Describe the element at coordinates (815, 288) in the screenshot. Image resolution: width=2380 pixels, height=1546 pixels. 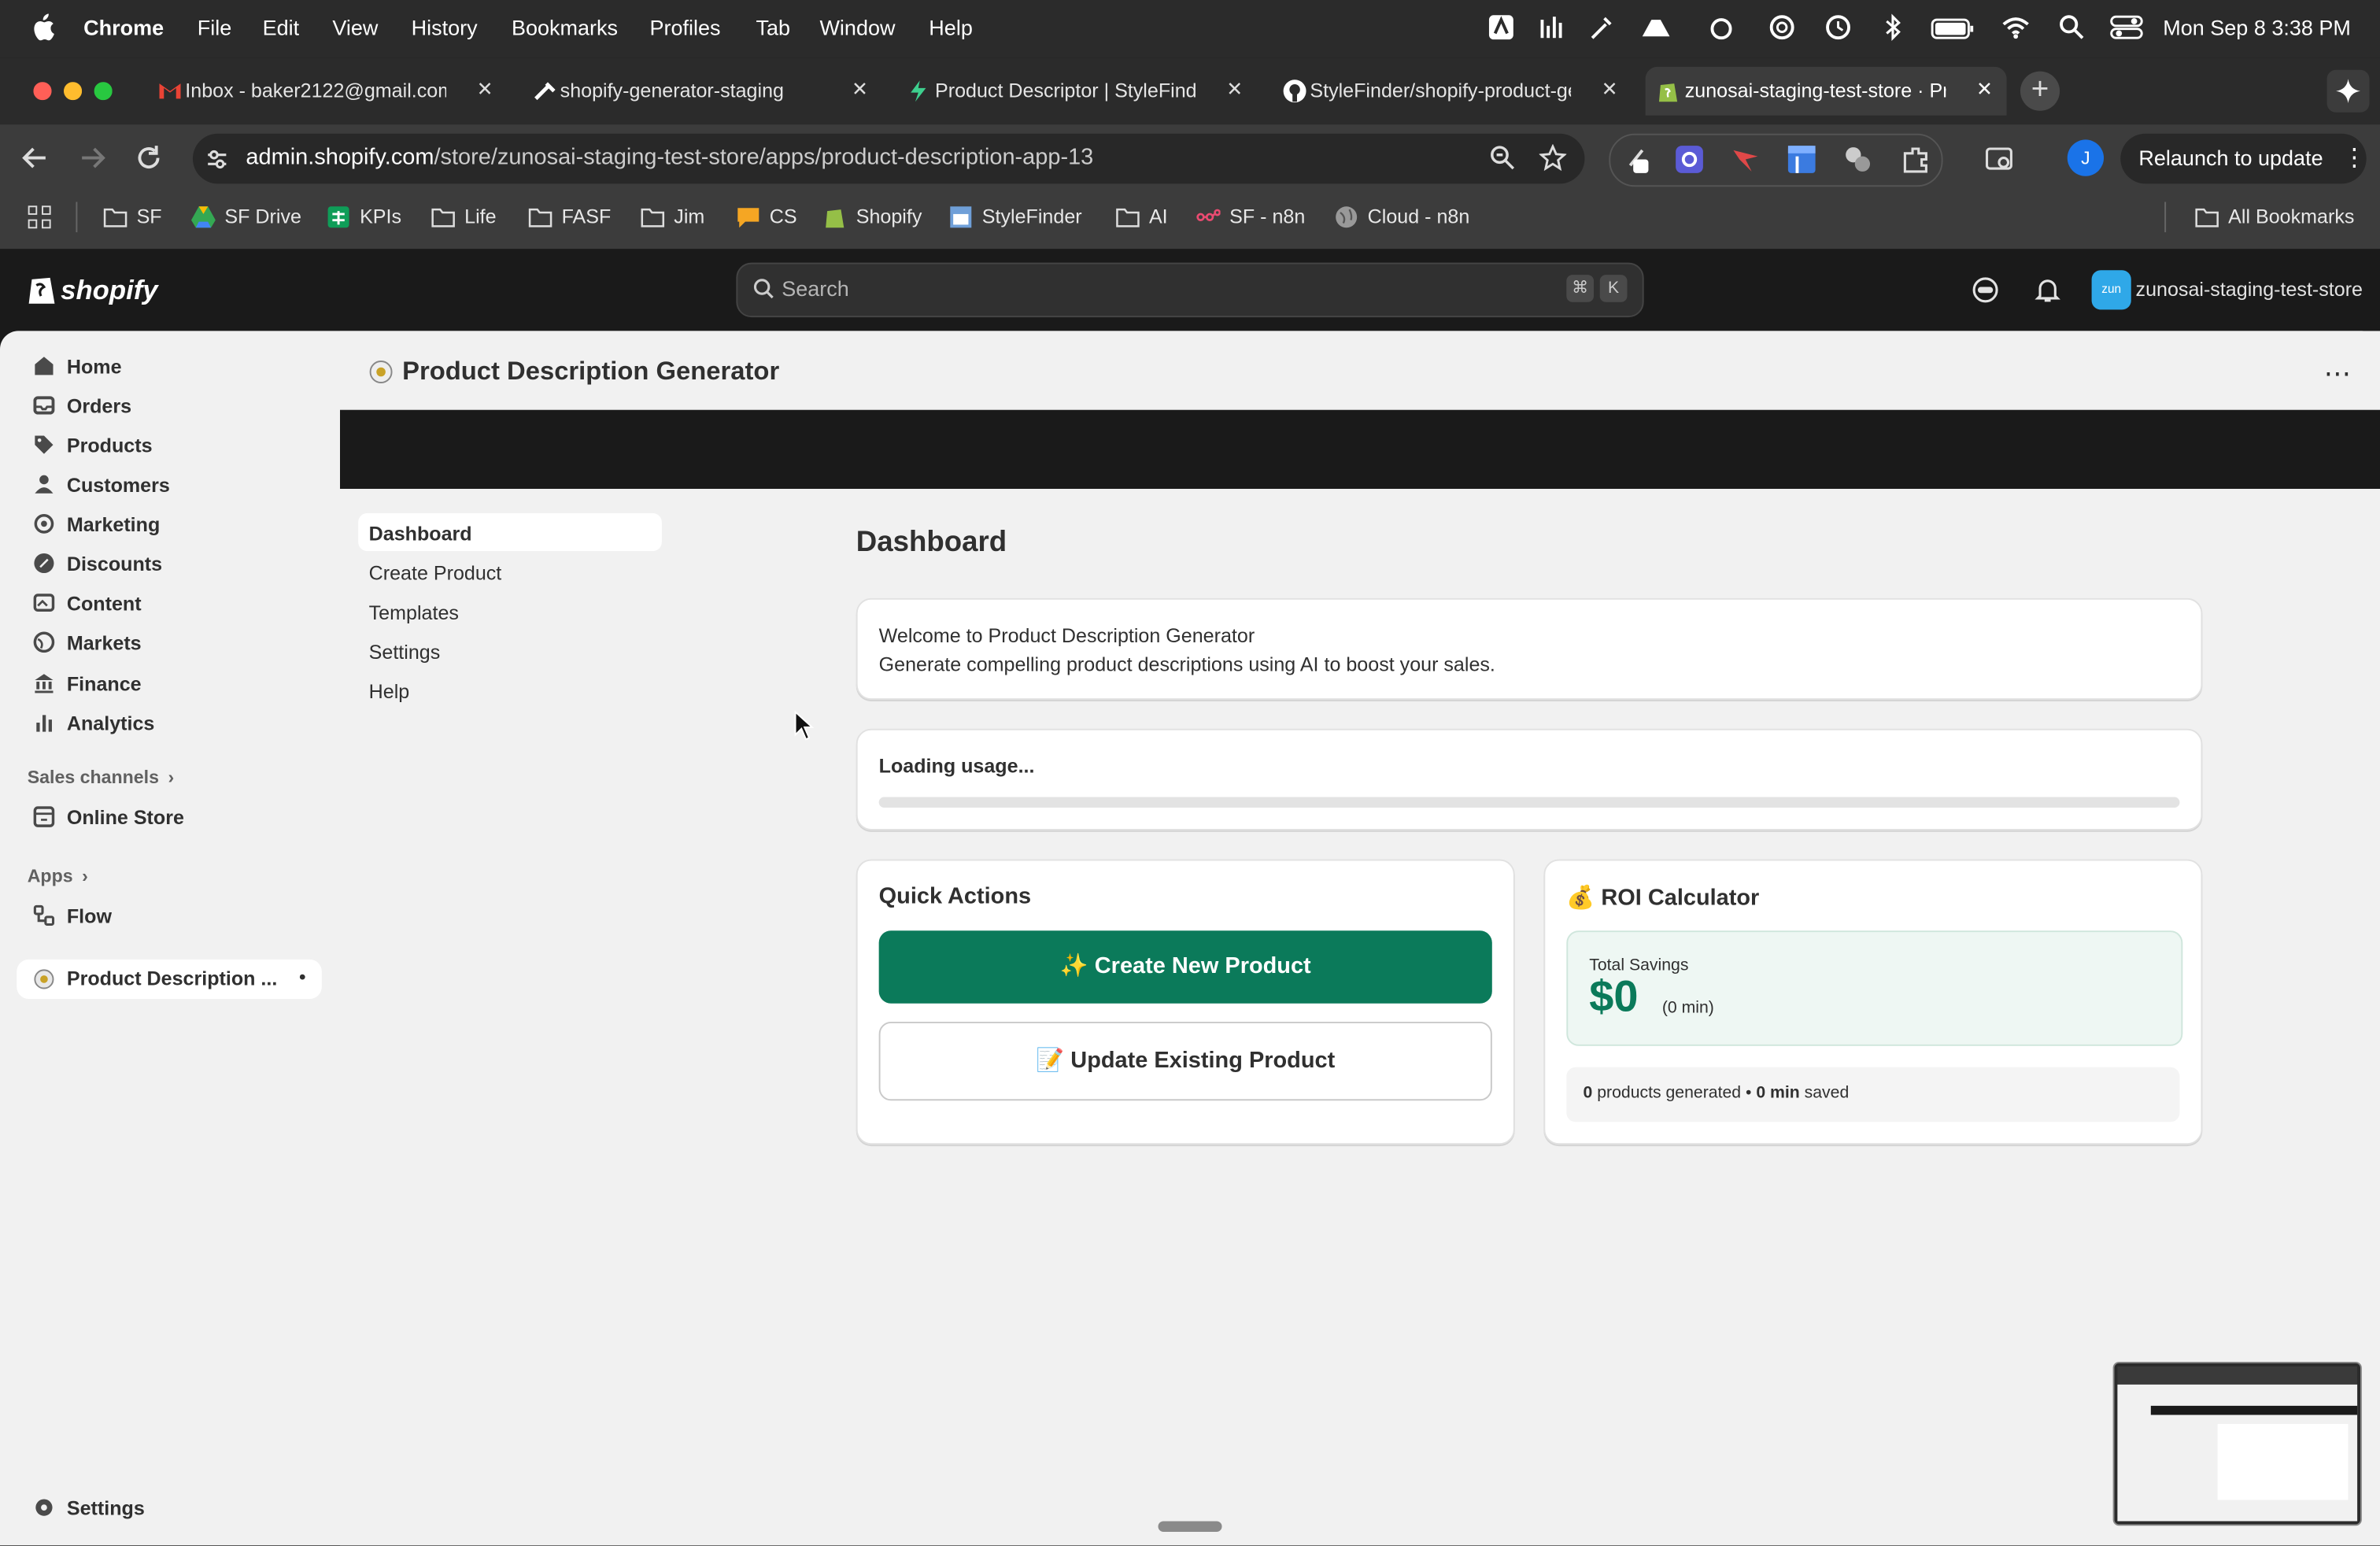
I see `search-placeholder: Search` at that location.